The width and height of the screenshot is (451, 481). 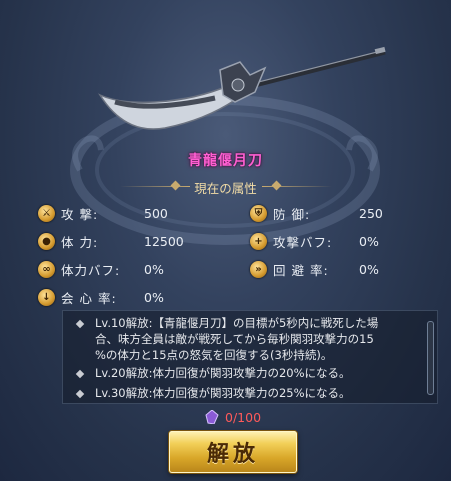 I want to click on stat-value: 500, so click(x=156, y=213).